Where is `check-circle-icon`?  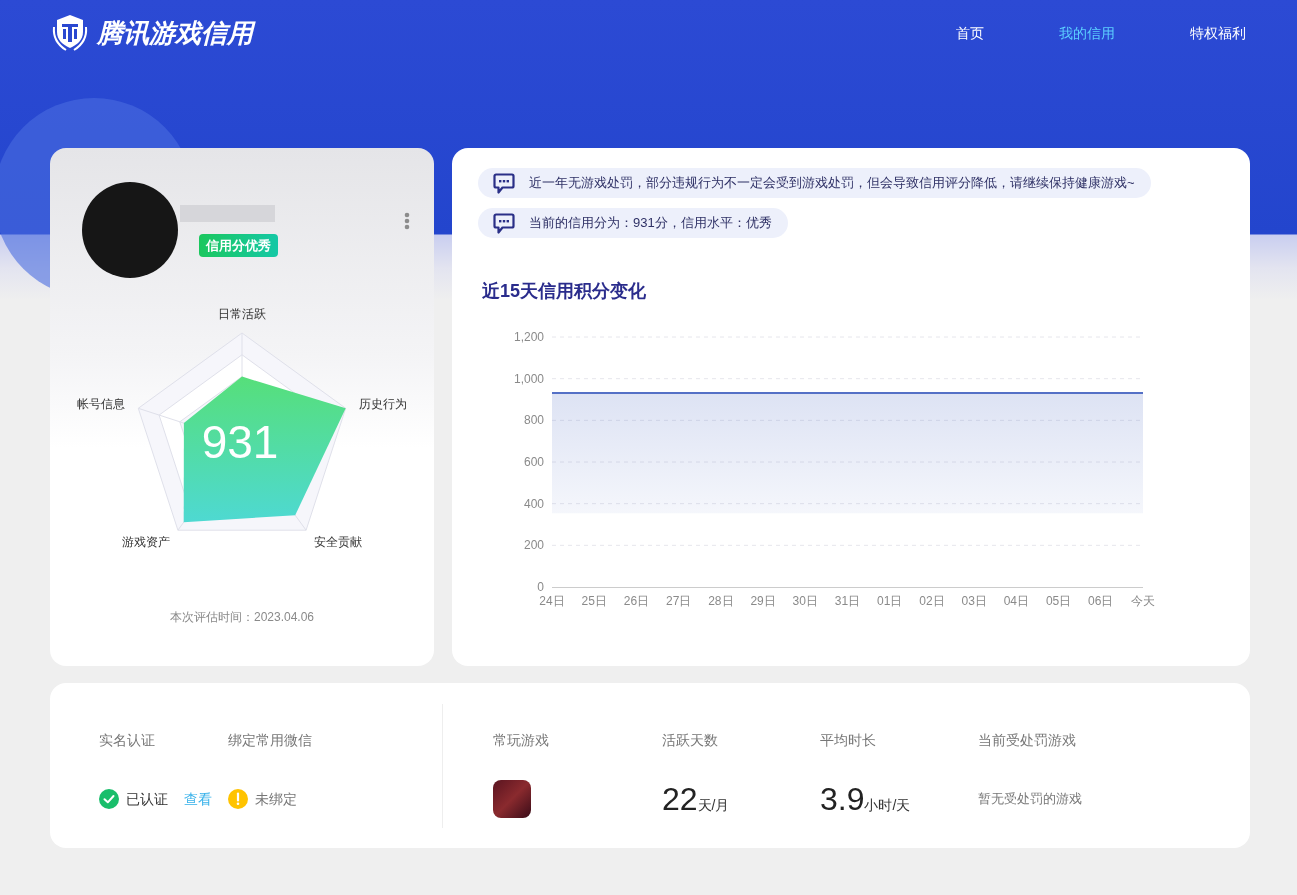 check-circle-icon is located at coordinates (109, 799).